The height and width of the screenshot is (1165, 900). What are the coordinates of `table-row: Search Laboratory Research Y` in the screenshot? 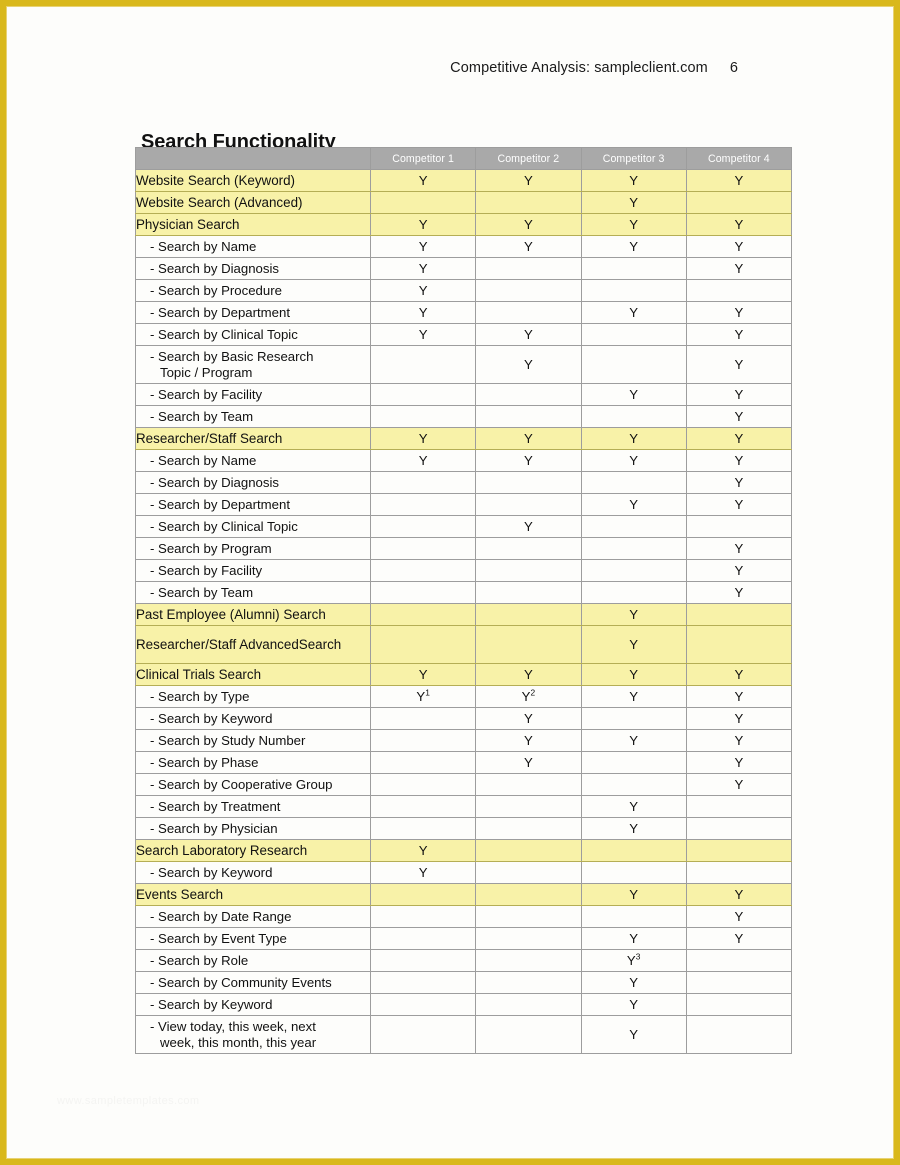 It's located at (464, 850).